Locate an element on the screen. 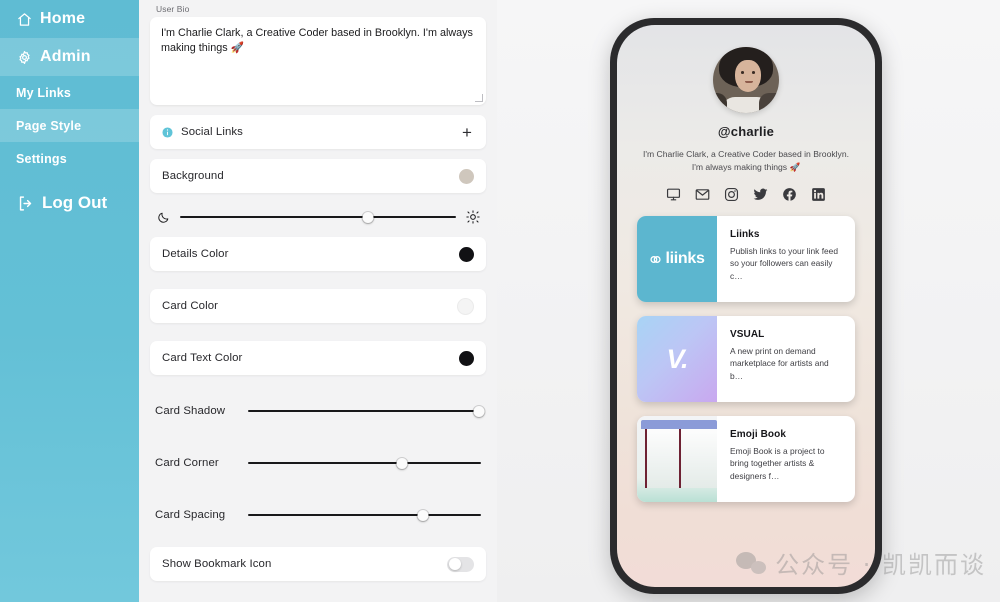 The width and height of the screenshot is (1000, 602). brightness-slider-row is located at coordinates (318, 217).